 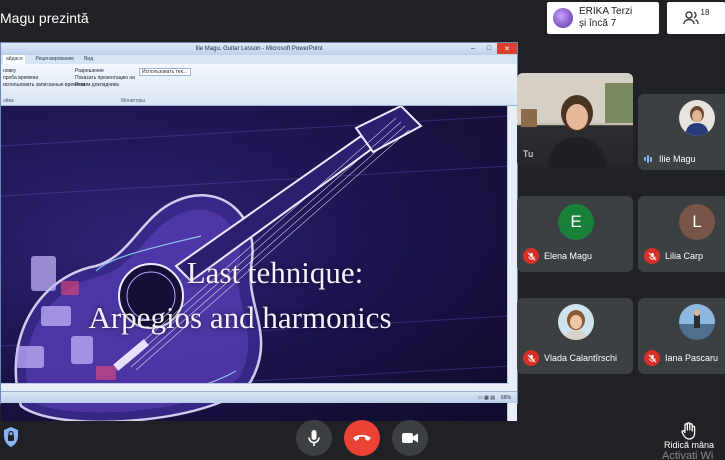 I want to click on participant-name-text: Lilia Carp, so click(x=684, y=256).